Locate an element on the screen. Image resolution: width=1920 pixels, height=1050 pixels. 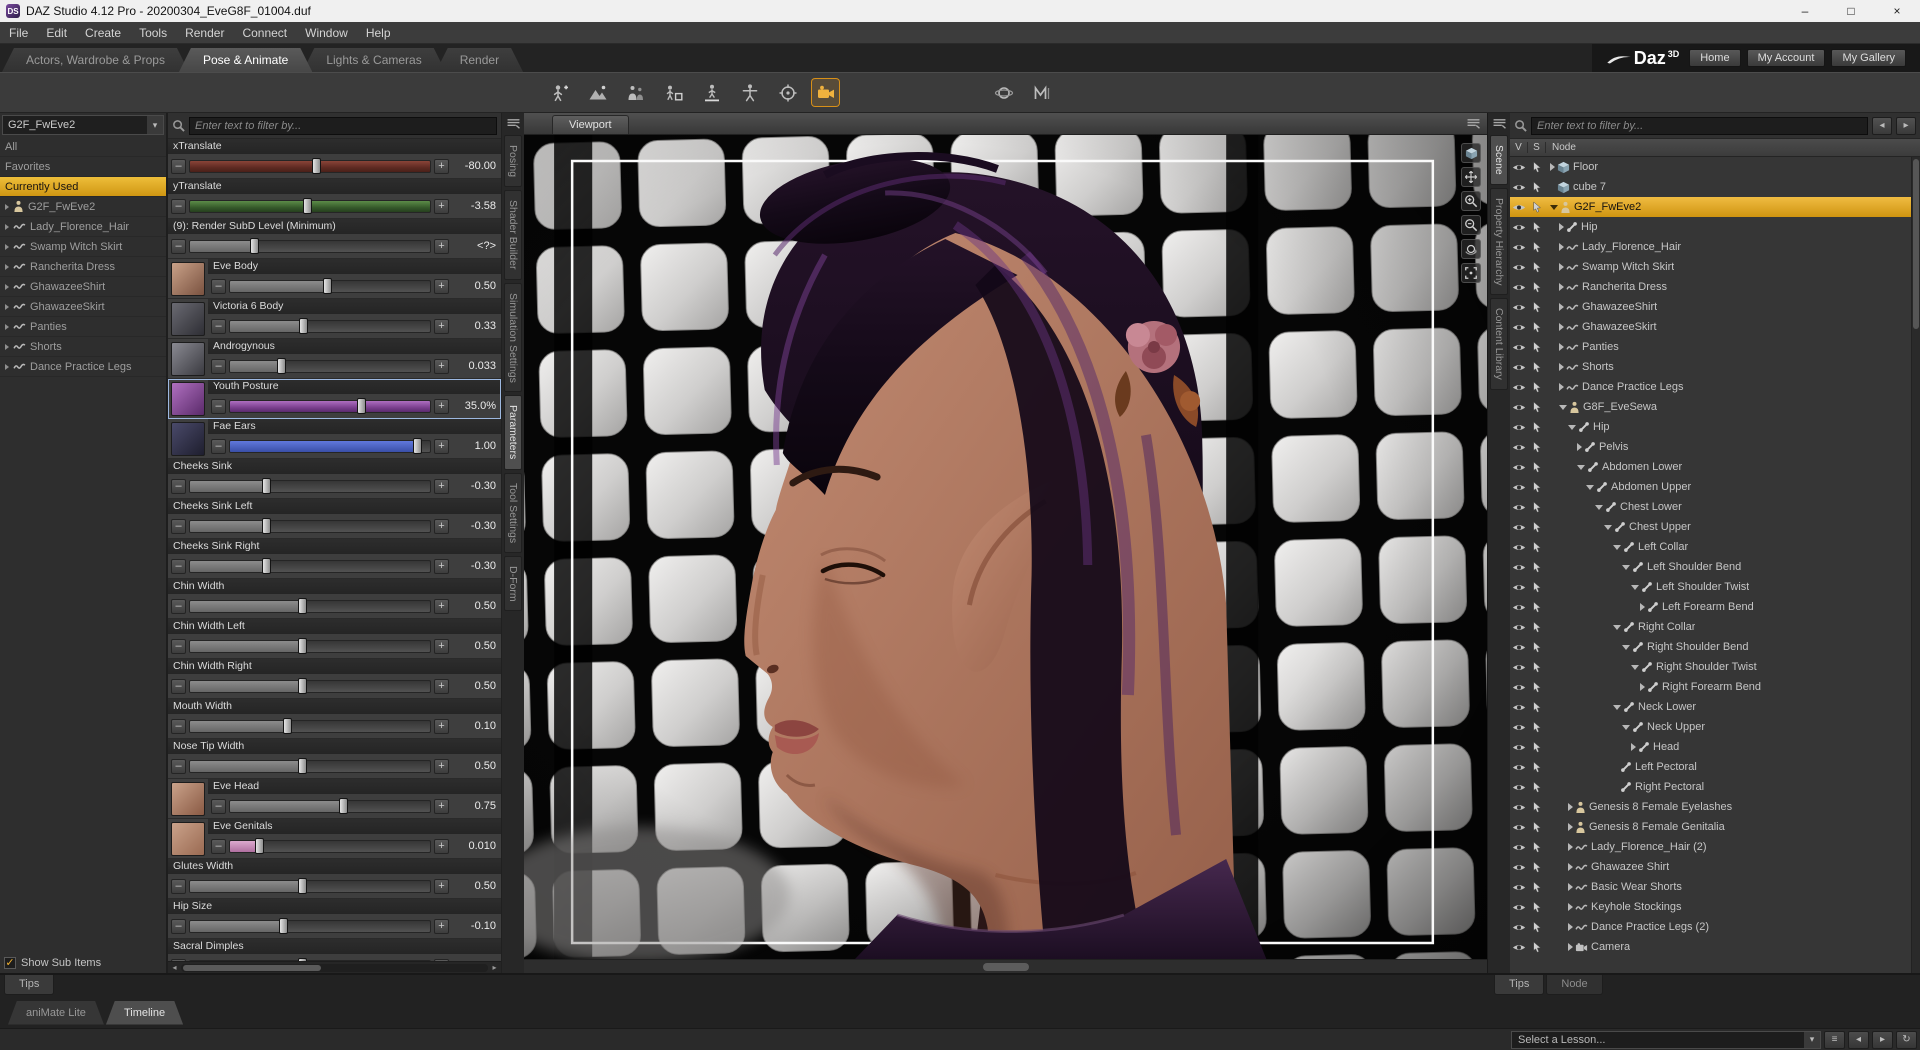
scene-node-row: Dance Practice Legs (2) is located at coordinates (1715, 927).